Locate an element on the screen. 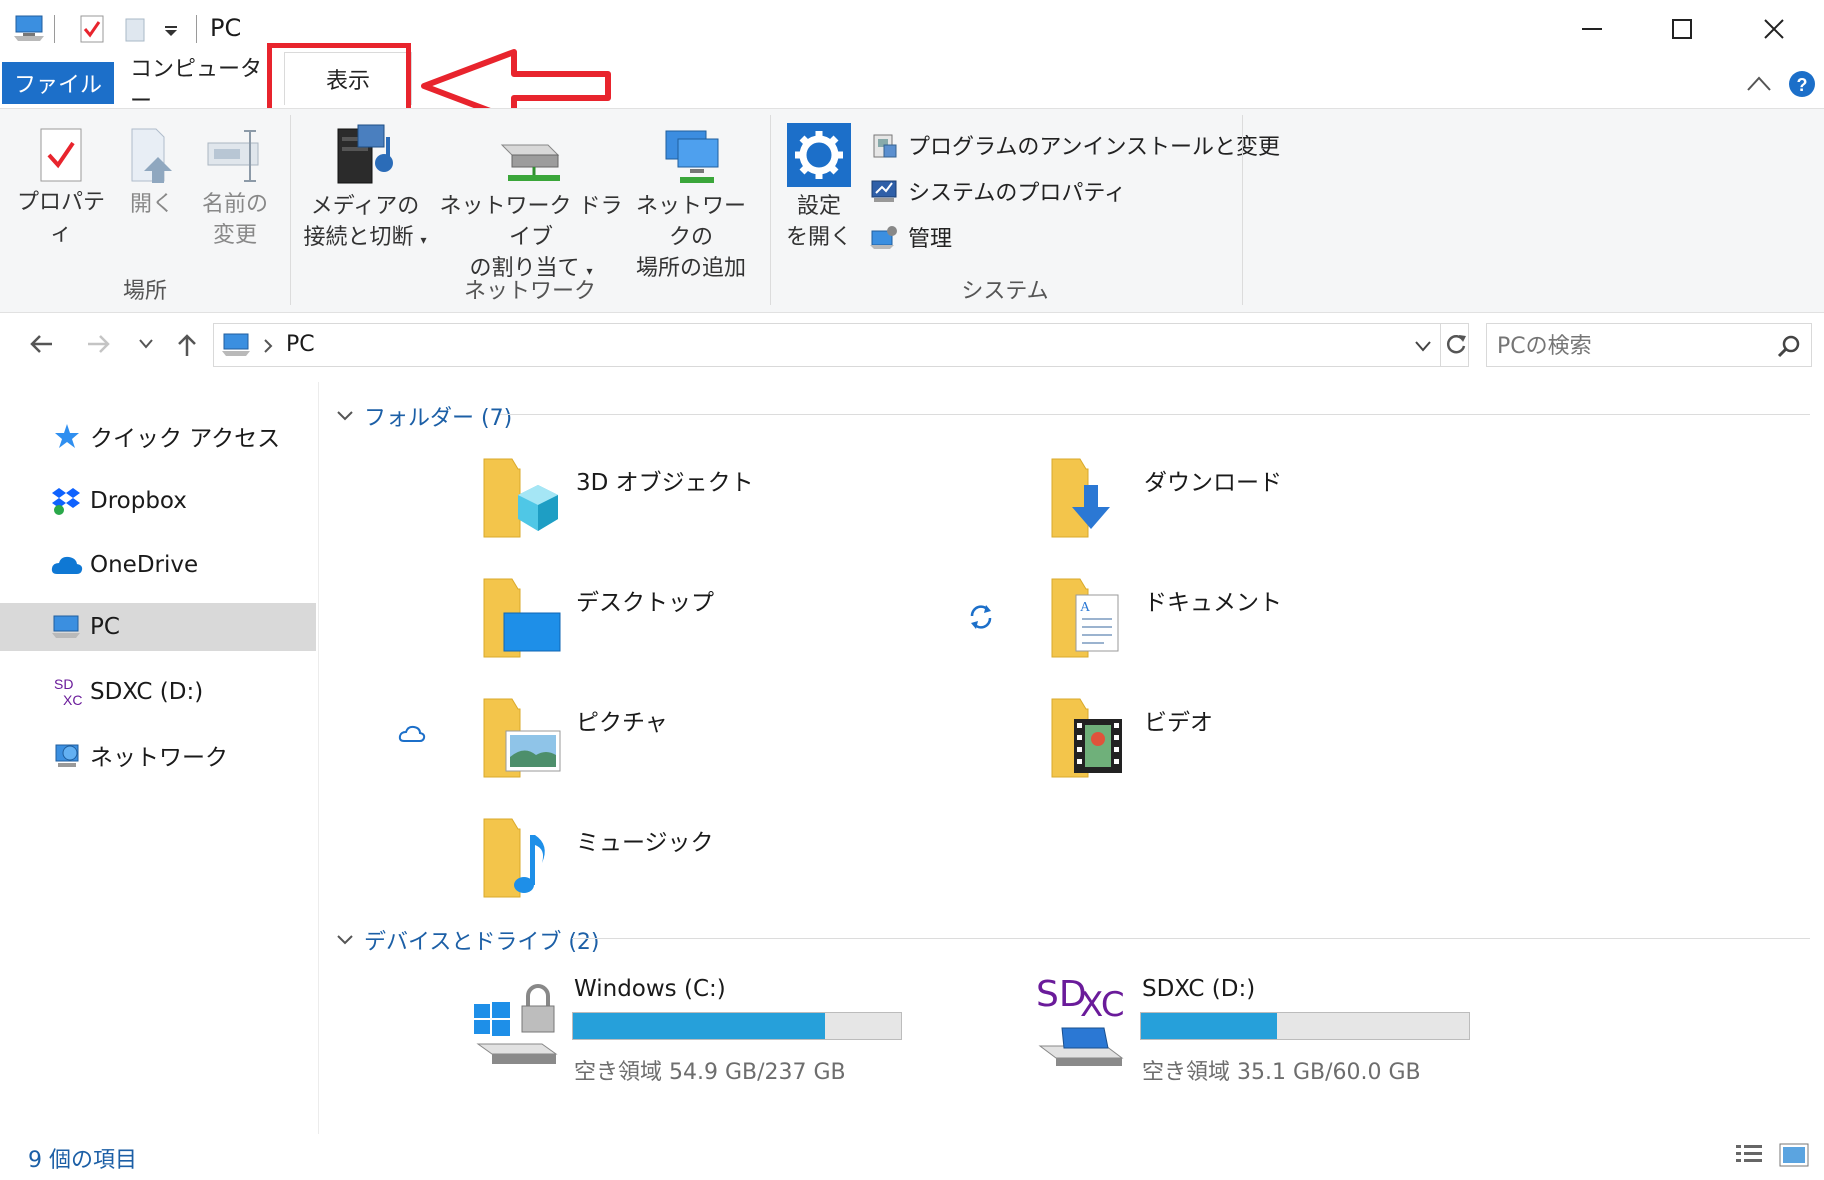  minimize-button is located at coordinates (1592, 29).